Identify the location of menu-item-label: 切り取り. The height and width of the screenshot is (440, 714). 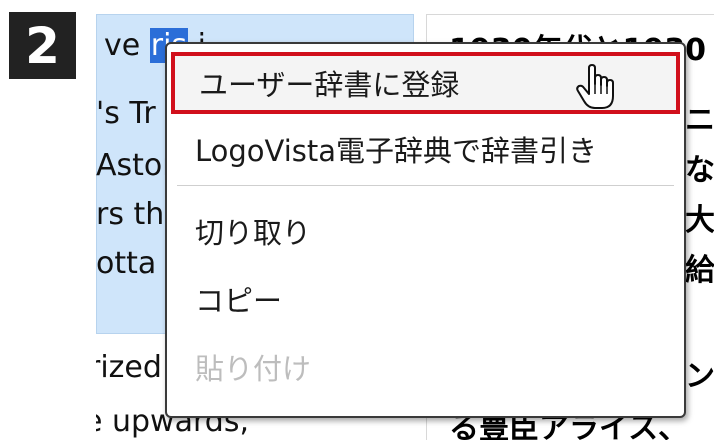
(253, 233).